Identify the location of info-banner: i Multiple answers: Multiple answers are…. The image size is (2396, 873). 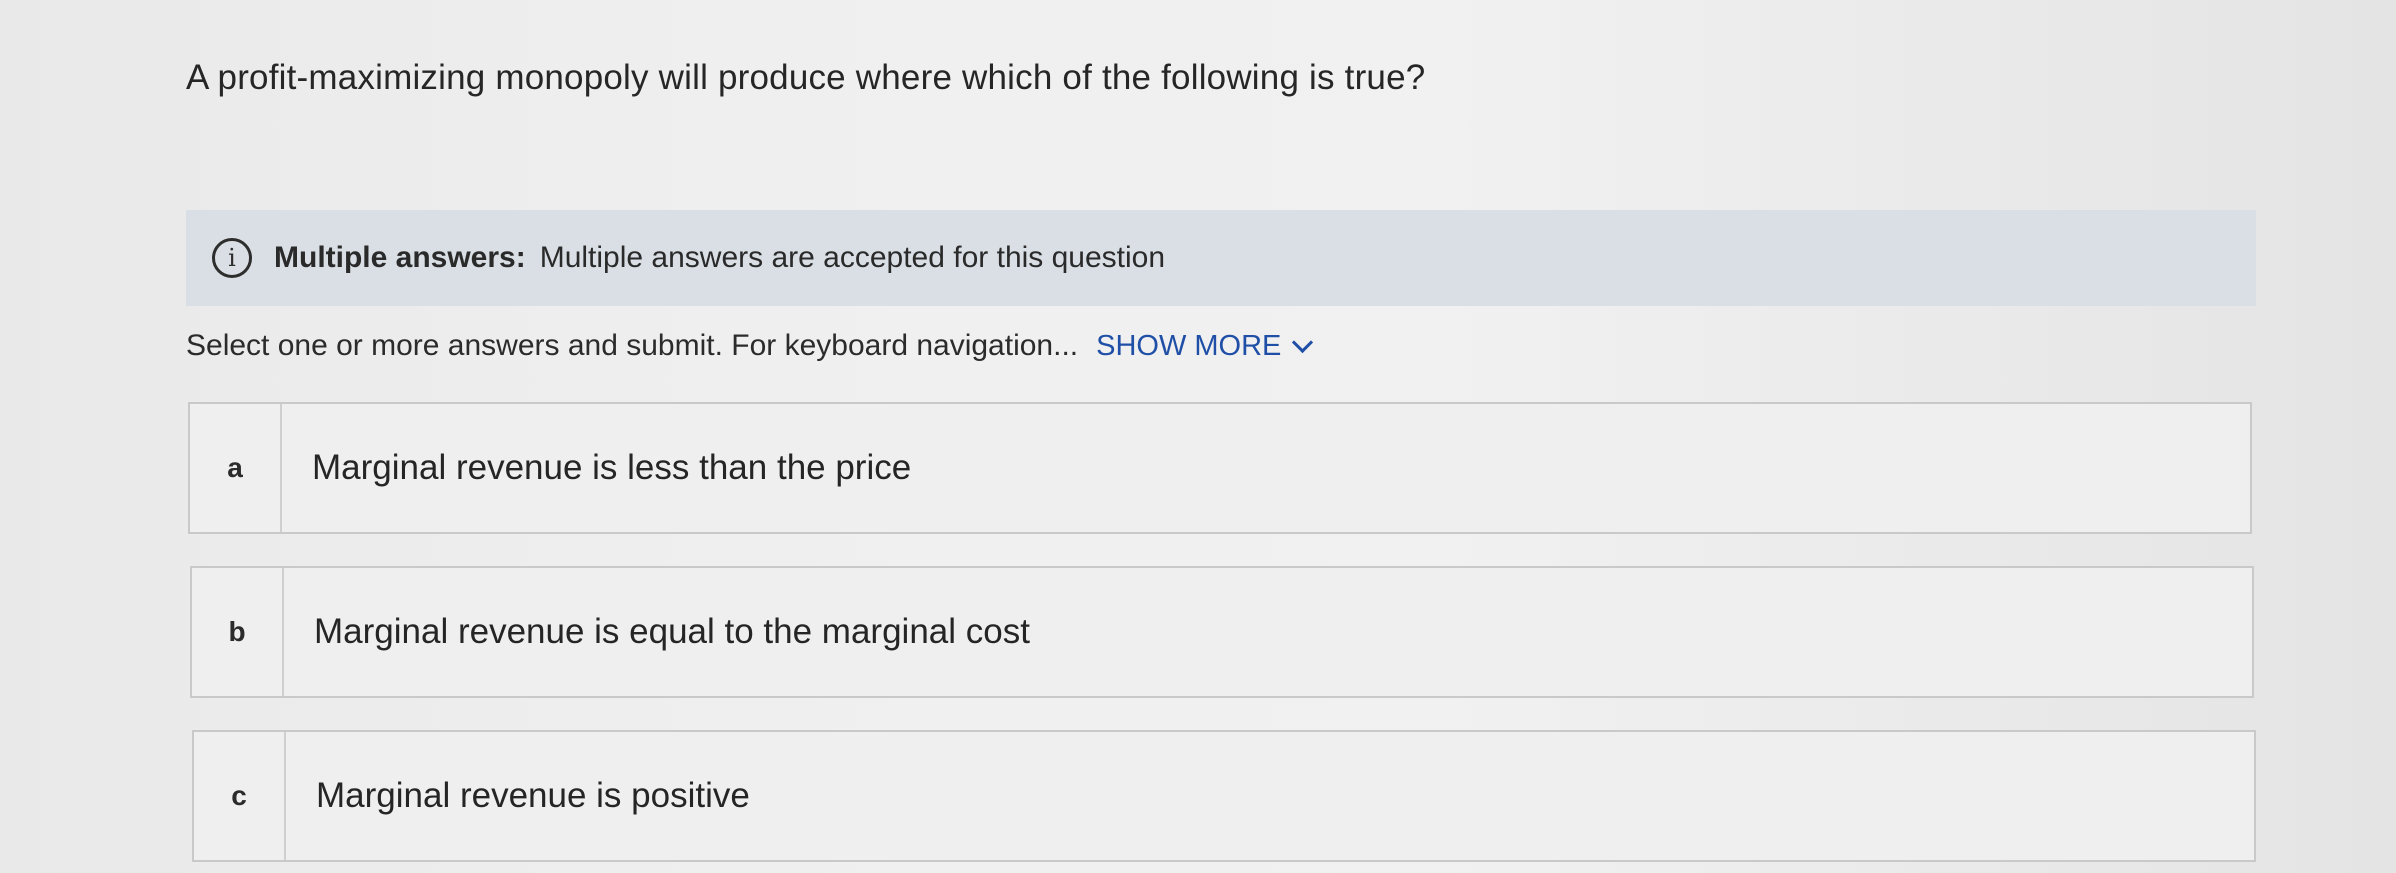
(1221, 258).